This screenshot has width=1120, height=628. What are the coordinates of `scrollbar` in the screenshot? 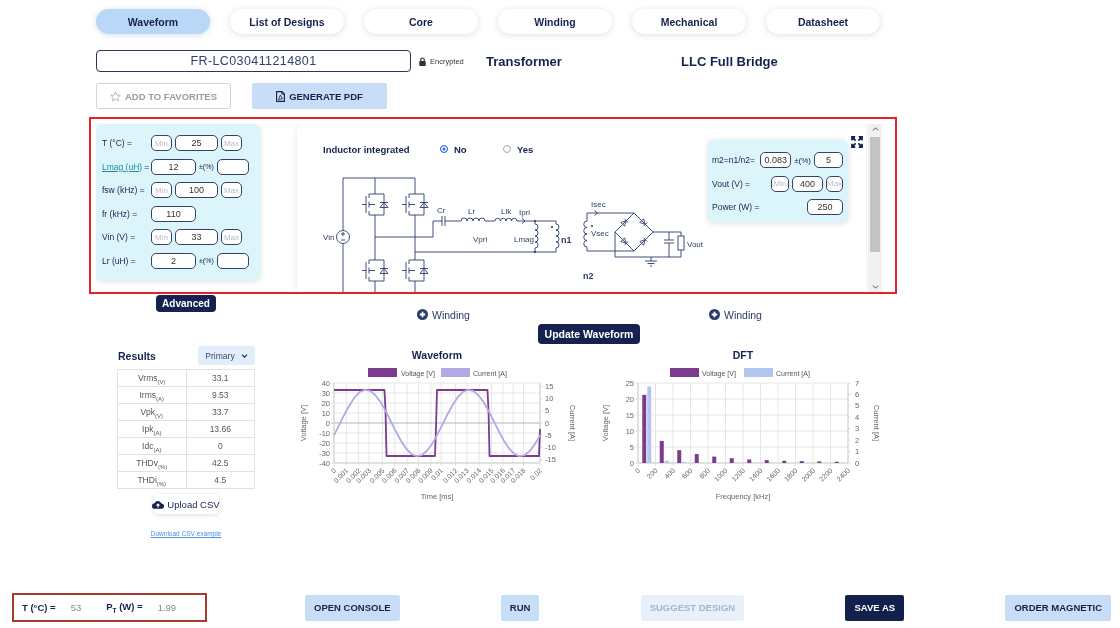 It's located at (875, 208).